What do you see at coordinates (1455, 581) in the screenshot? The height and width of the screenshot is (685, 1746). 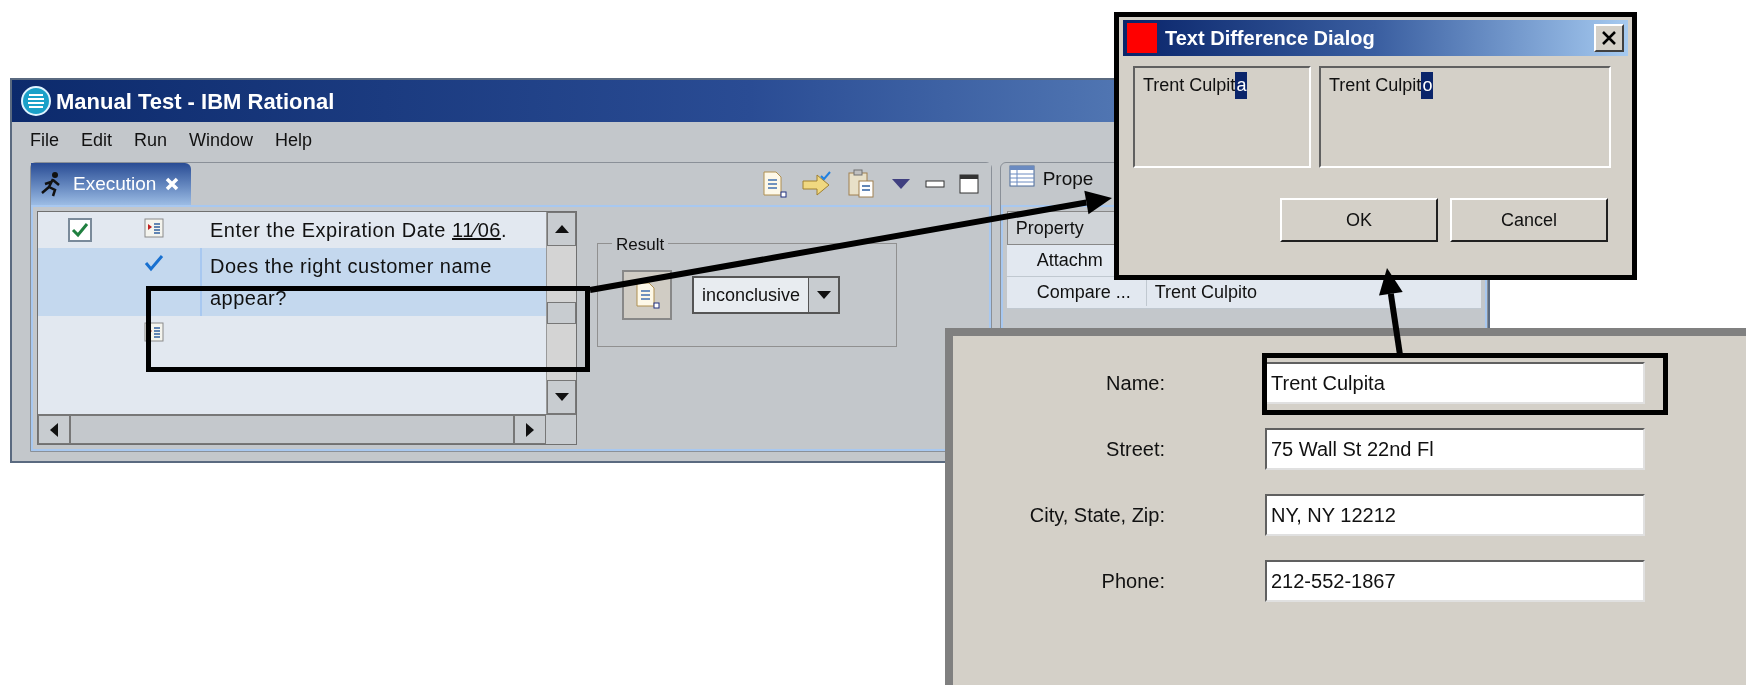 I see `text-field: 212-552-1867` at bounding box center [1455, 581].